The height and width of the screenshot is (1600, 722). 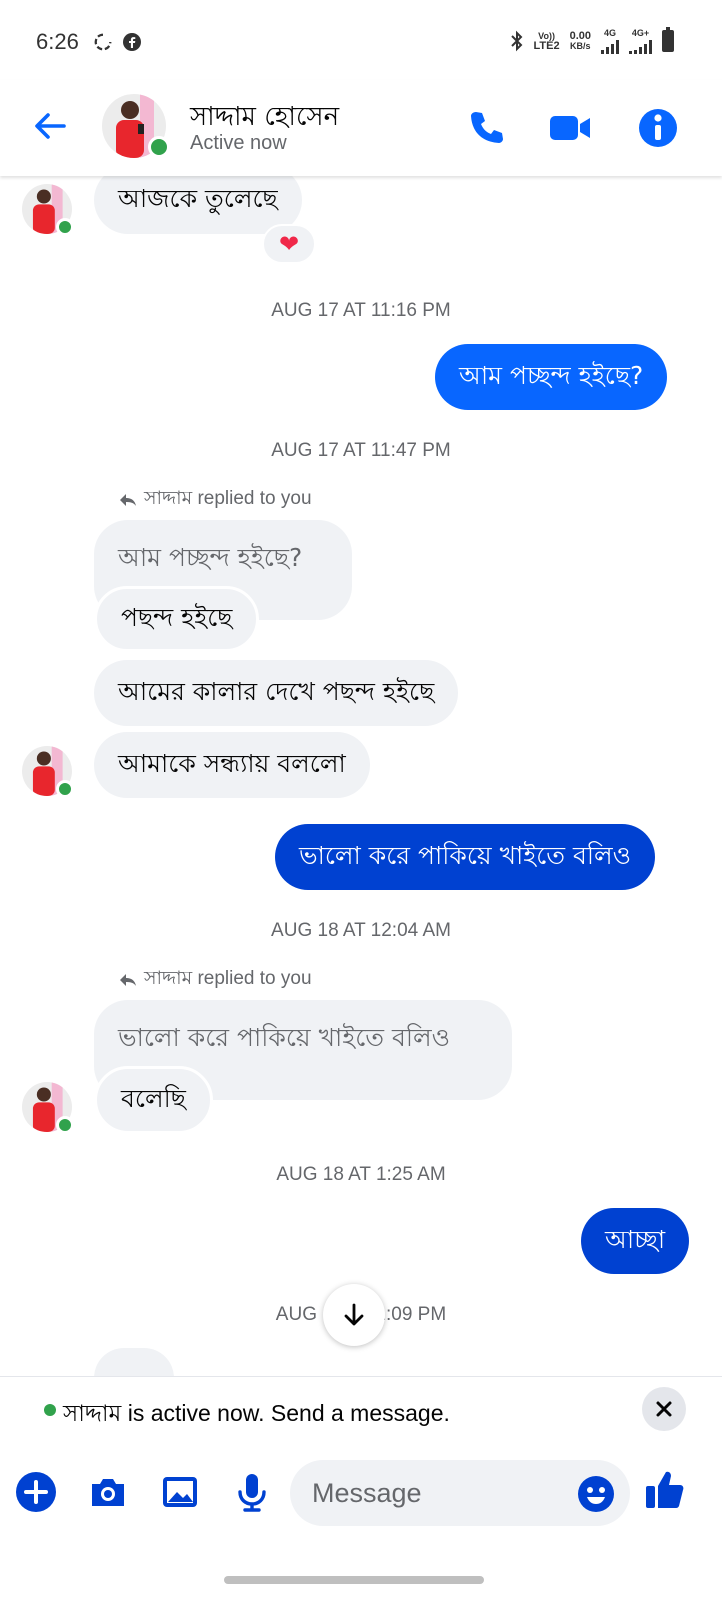 I want to click on speed-value: 0.00, so click(x=580, y=36).